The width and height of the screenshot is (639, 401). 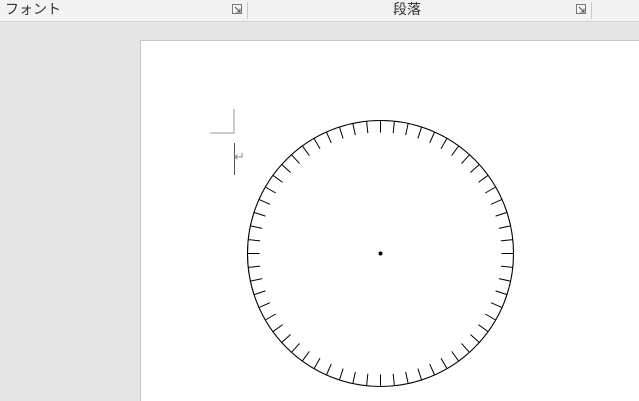 What do you see at coordinates (319, 11) in the screenshot?
I see `ribbon-group-labels-bar: フォント 段落` at bounding box center [319, 11].